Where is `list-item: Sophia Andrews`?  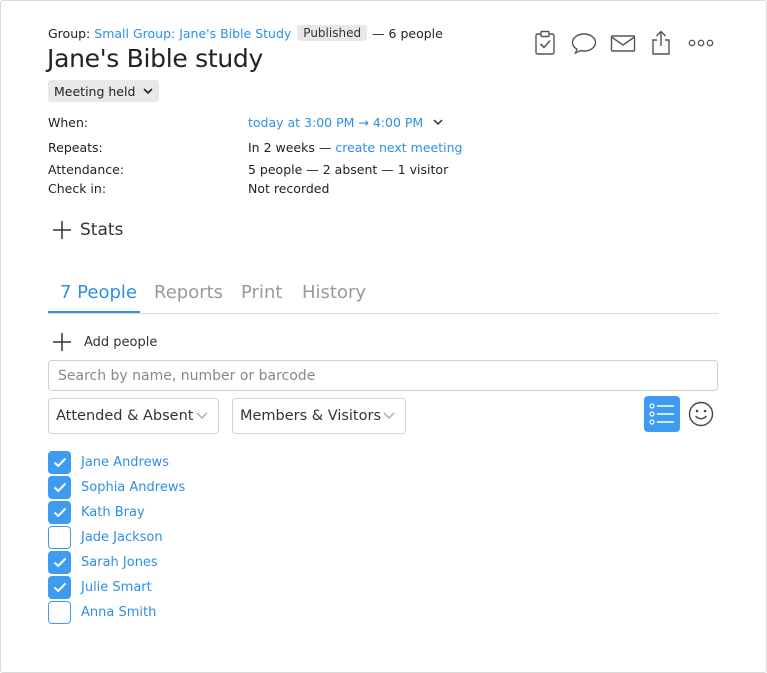 list-item: Sophia Andrews is located at coordinates (116, 487).